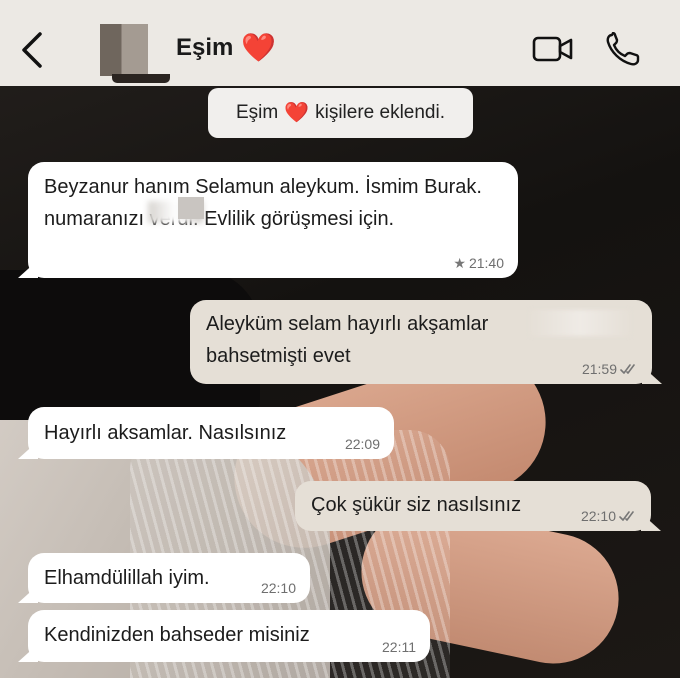 Image resolution: width=680 pixels, height=678 pixels. I want to click on message-meta: 22:09, so click(362, 444).